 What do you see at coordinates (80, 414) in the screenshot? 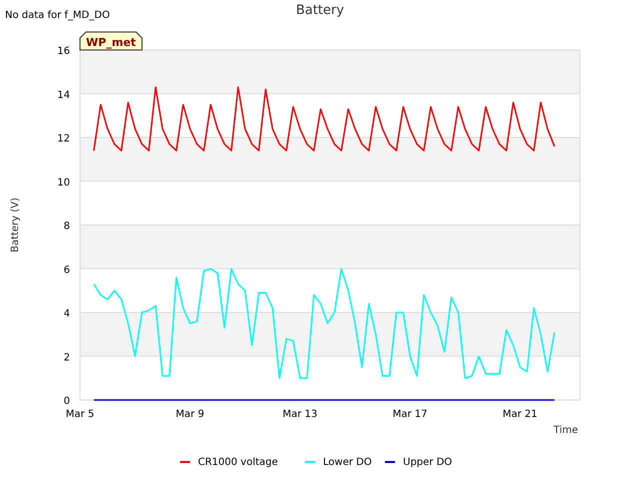
I see `x-tick-label: Mar 5` at bounding box center [80, 414].